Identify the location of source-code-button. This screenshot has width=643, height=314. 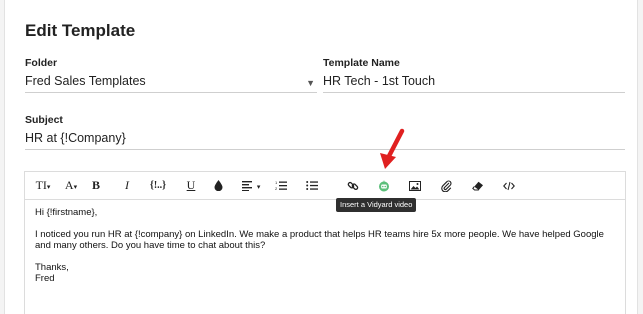
(509, 185).